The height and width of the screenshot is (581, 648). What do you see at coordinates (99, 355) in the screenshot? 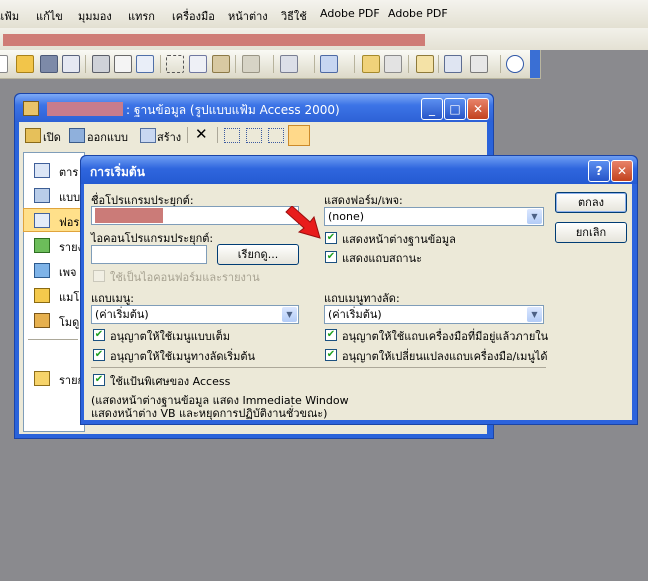
I see `allow-default-shortcut-checkbox: ✔` at bounding box center [99, 355].